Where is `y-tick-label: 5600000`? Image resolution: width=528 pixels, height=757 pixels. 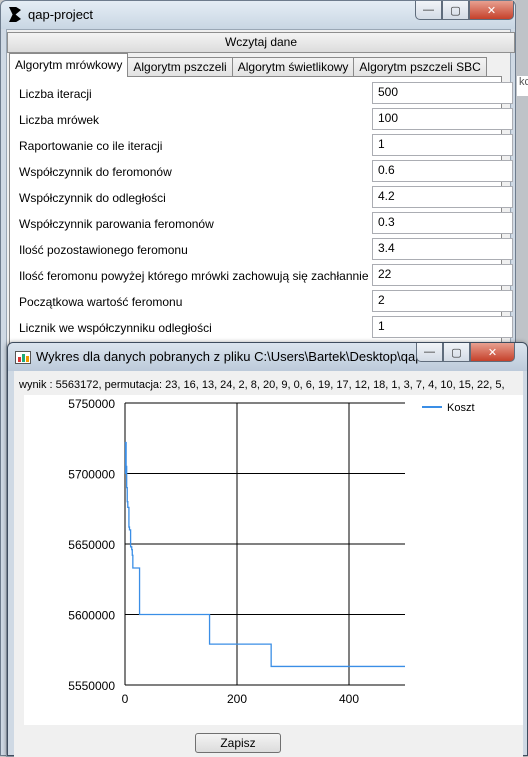 y-tick-label: 5600000 is located at coordinates (91, 616).